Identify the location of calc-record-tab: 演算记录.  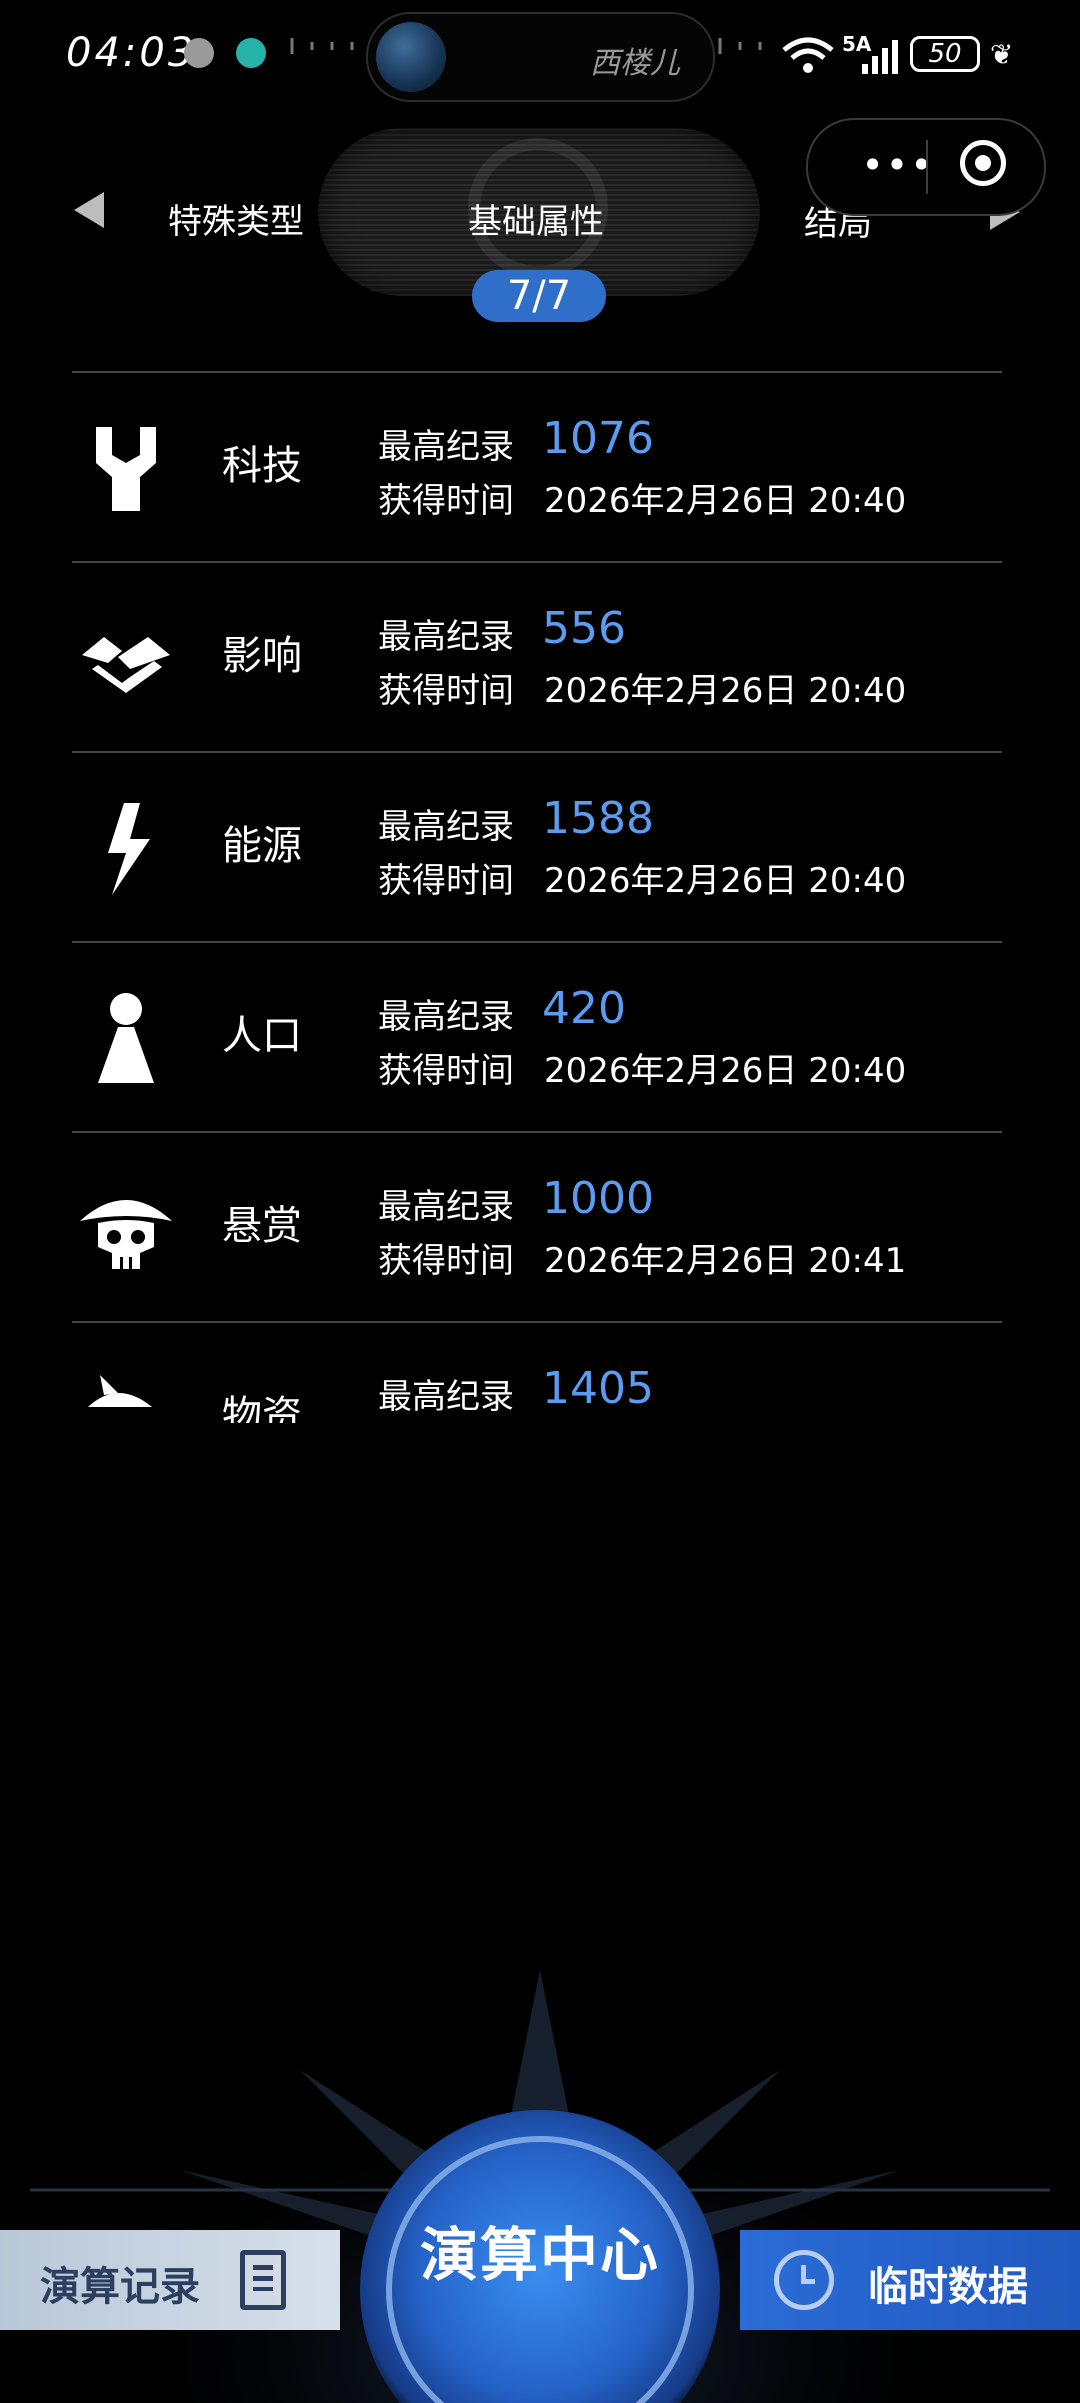
(170, 2280).